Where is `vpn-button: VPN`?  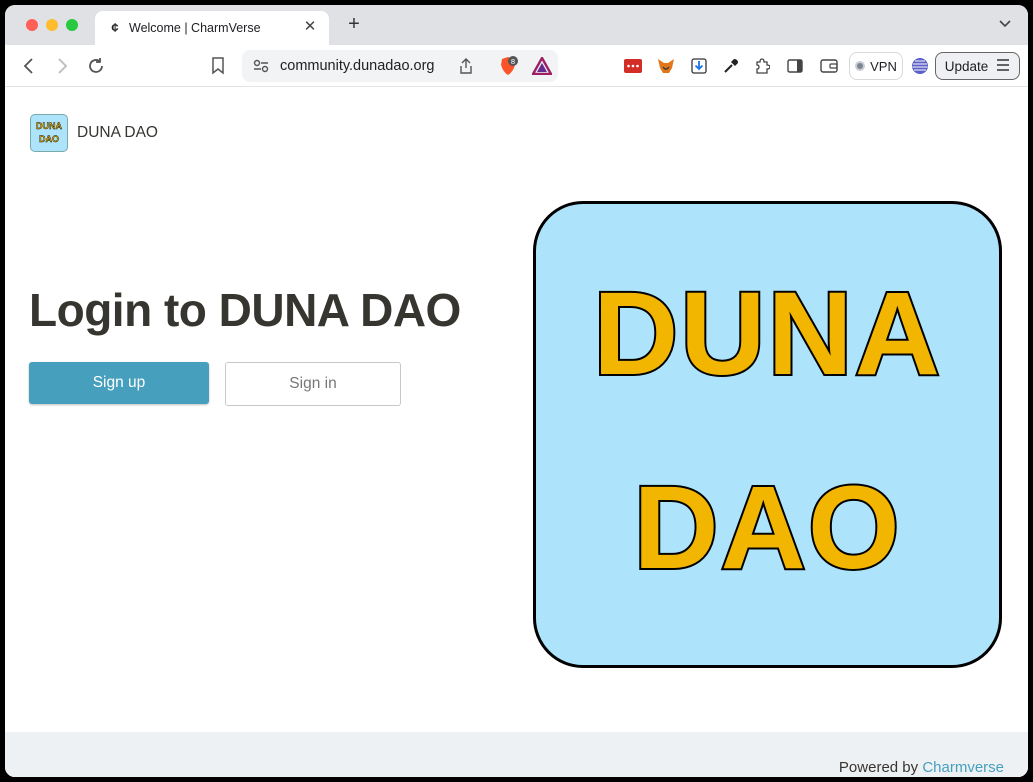
vpn-button: VPN is located at coordinates (876, 66).